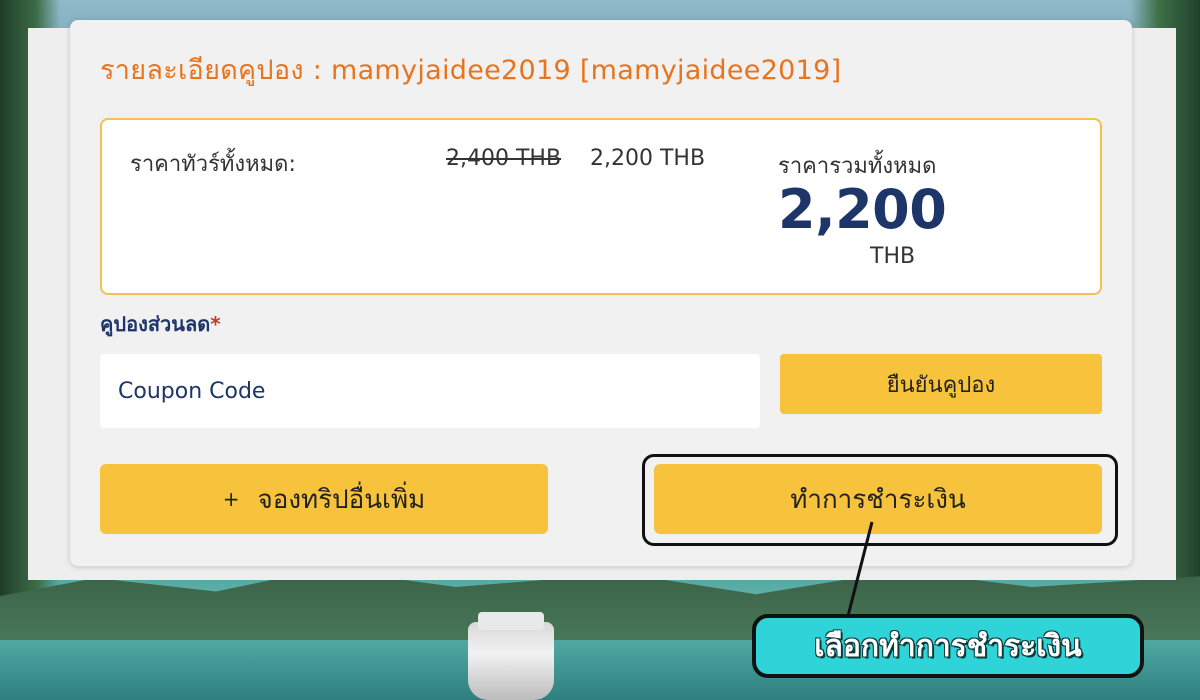 This screenshot has width=1200, height=700. What do you see at coordinates (231, 499) in the screenshot?
I see `plus-icon: +` at bounding box center [231, 499].